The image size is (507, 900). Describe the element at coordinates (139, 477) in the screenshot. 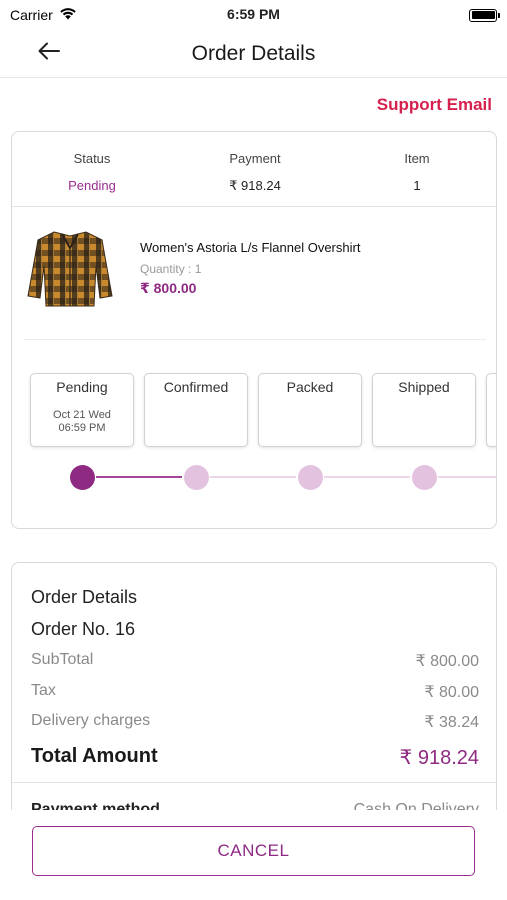

I see `timeline-line-active` at that location.